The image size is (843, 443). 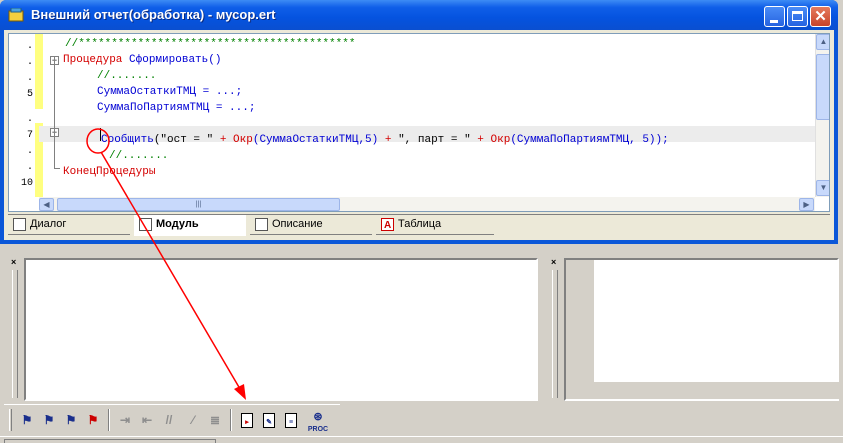 What do you see at coordinates (186, 140) in the screenshot?
I see `string-text: ("ост = "` at bounding box center [186, 140].